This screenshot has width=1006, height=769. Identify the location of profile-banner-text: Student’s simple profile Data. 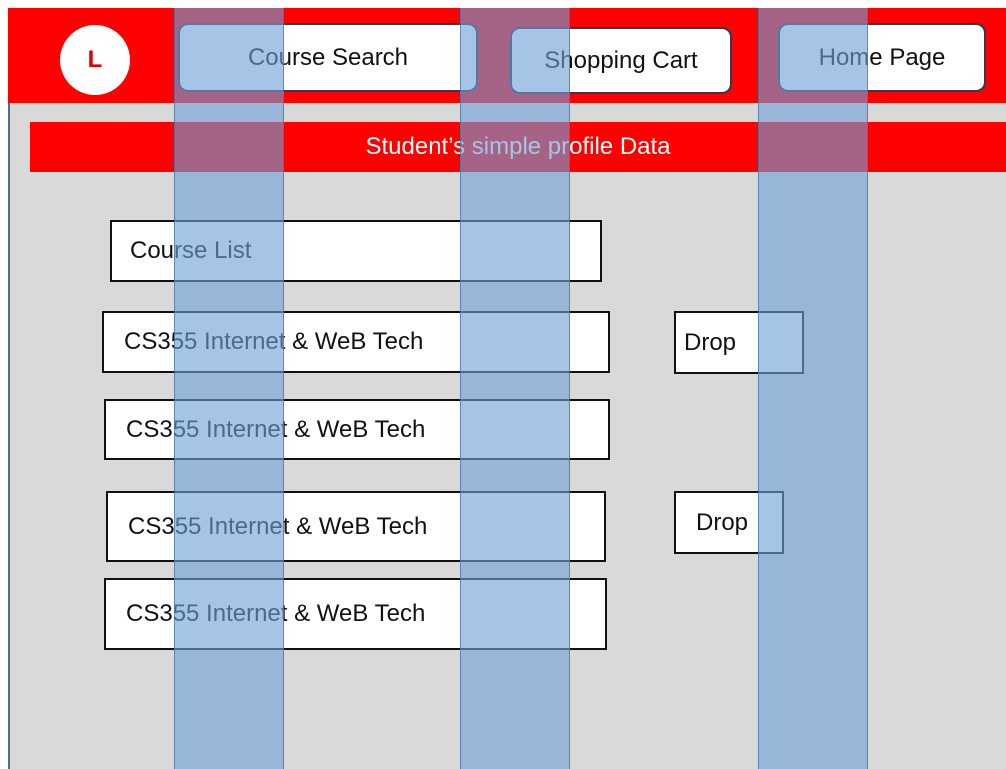
(518, 146).